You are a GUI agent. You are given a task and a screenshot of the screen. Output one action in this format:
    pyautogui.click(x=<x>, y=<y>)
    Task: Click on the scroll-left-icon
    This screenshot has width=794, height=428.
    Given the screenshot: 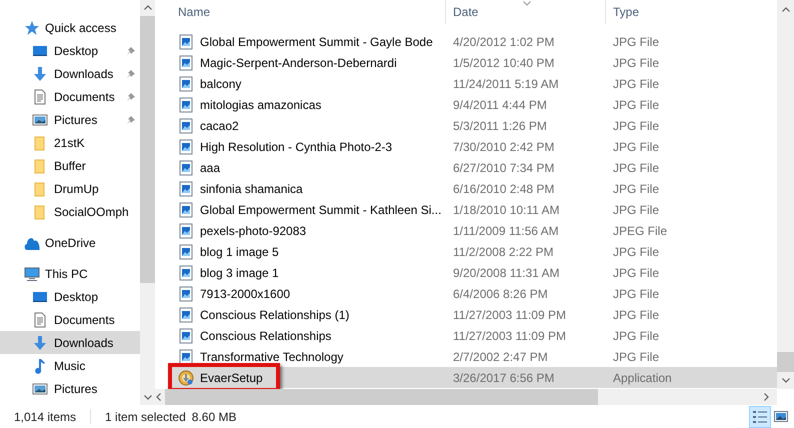 What is the action you would take?
    pyautogui.click(x=158, y=397)
    